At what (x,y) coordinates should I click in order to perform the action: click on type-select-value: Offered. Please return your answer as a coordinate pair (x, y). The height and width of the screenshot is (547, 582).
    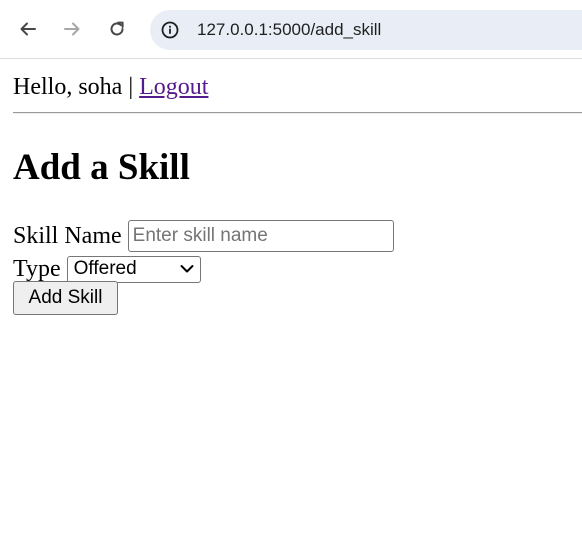
    Looking at the image, I should click on (105, 268).